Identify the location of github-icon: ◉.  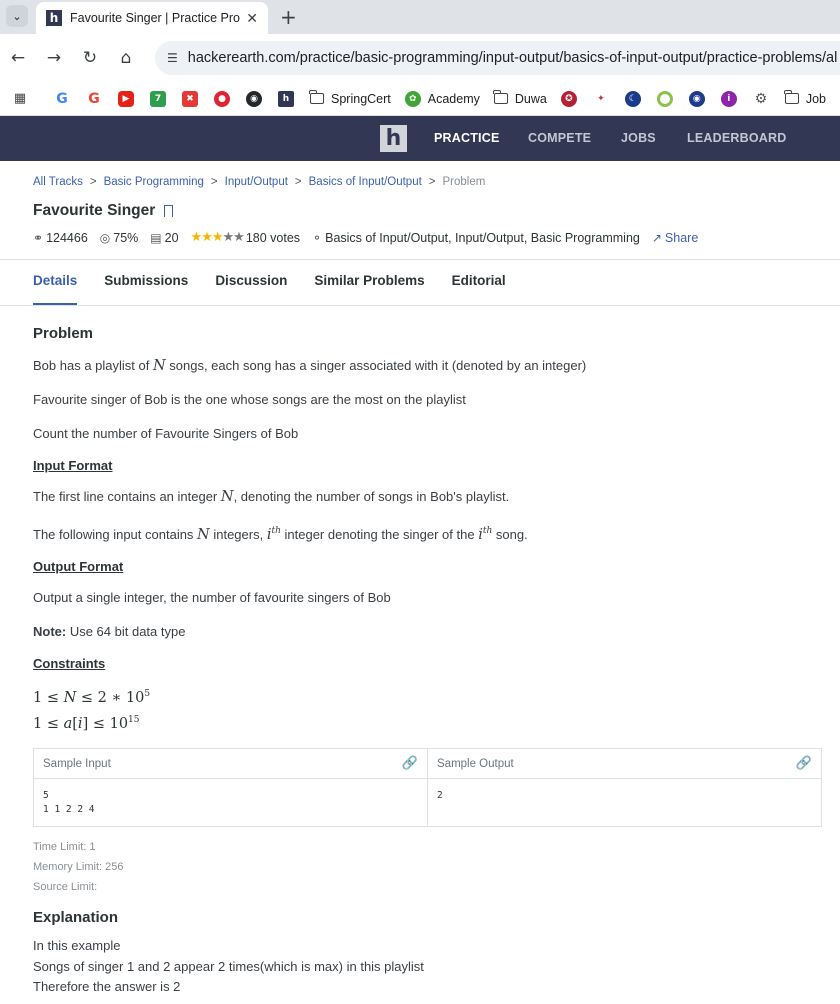
(254, 98).